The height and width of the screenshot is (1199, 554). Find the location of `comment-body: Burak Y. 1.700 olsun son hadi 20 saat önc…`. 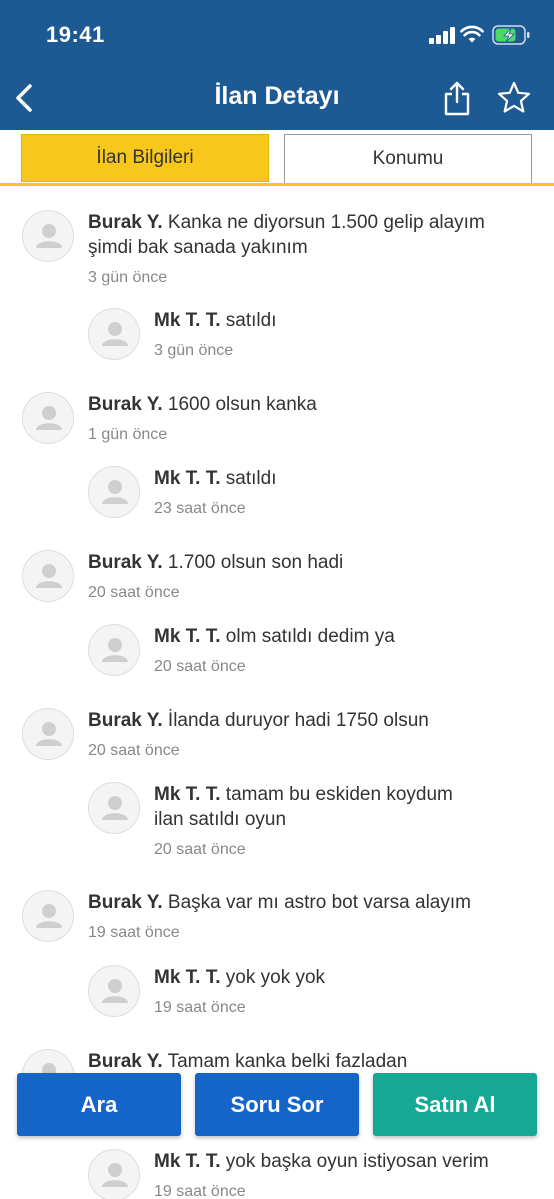

comment-body: Burak Y. 1.700 olsun son hadi 20 saat önc… is located at coordinates (305, 577).